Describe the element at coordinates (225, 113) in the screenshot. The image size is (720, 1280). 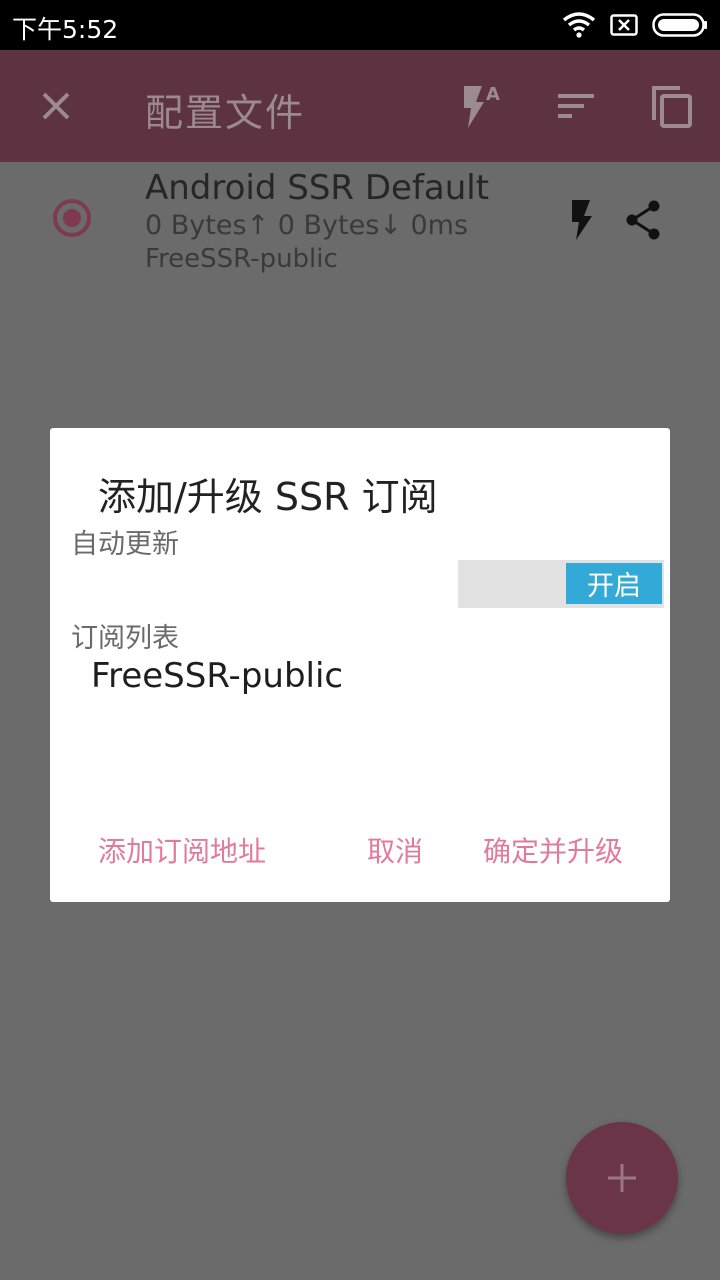
I see `page-title: 配置文件` at that location.